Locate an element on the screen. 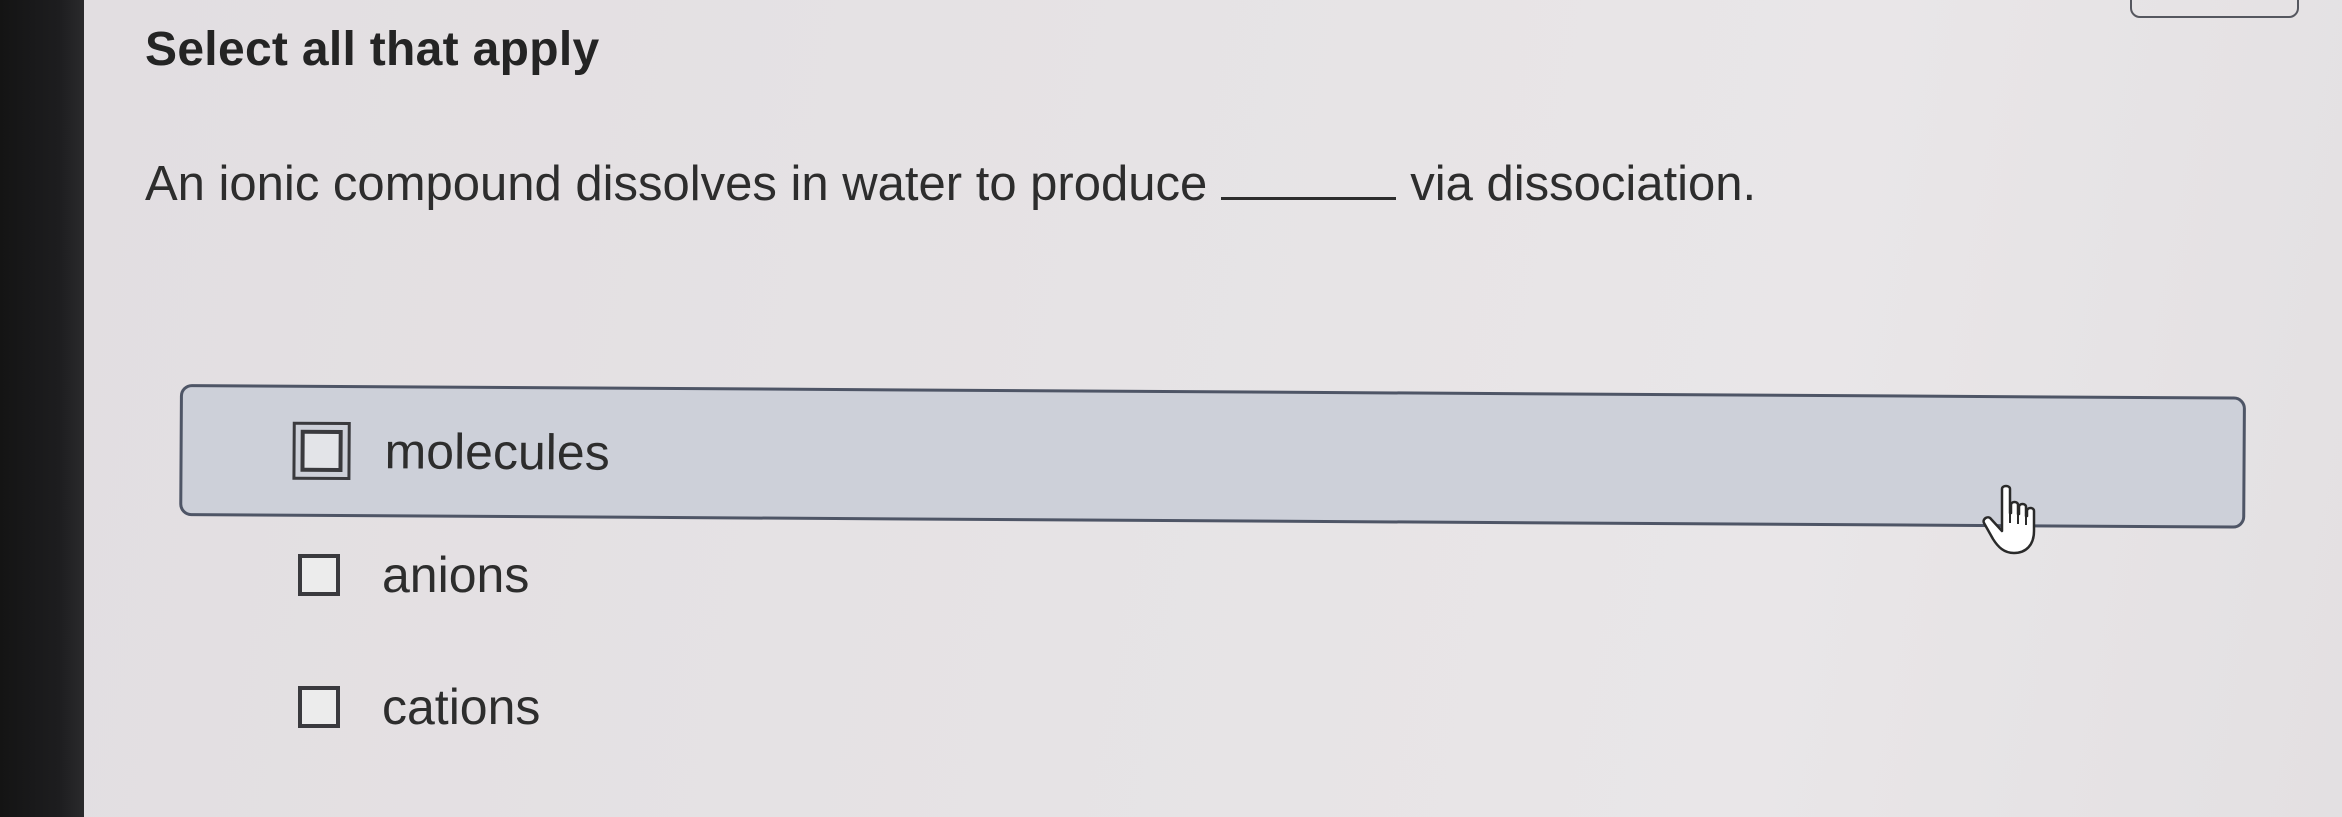 Image resolution: width=2342 pixels, height=817 pixels. choice-label-cations: cations is located at coordinates (461, 707).